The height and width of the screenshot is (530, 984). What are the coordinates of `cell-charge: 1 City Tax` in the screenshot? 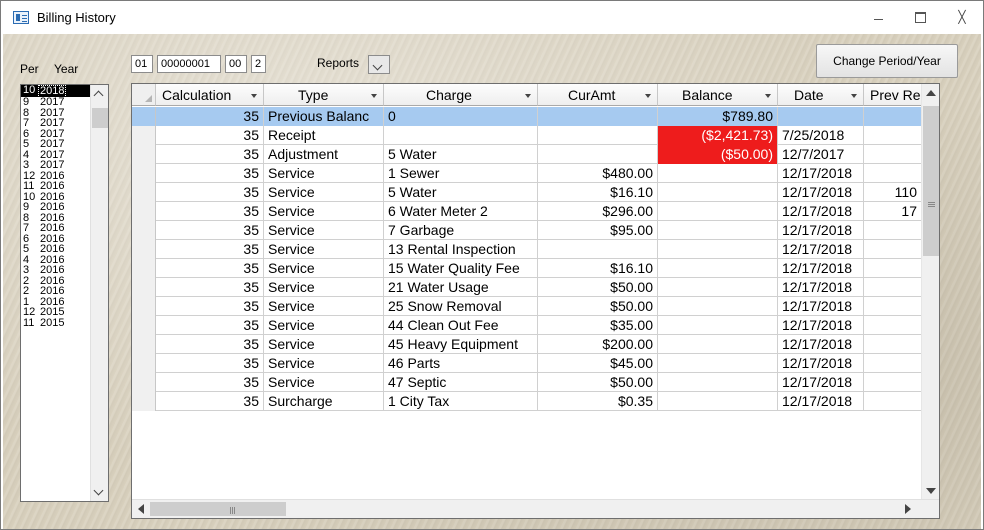 It's located at (461, 401).